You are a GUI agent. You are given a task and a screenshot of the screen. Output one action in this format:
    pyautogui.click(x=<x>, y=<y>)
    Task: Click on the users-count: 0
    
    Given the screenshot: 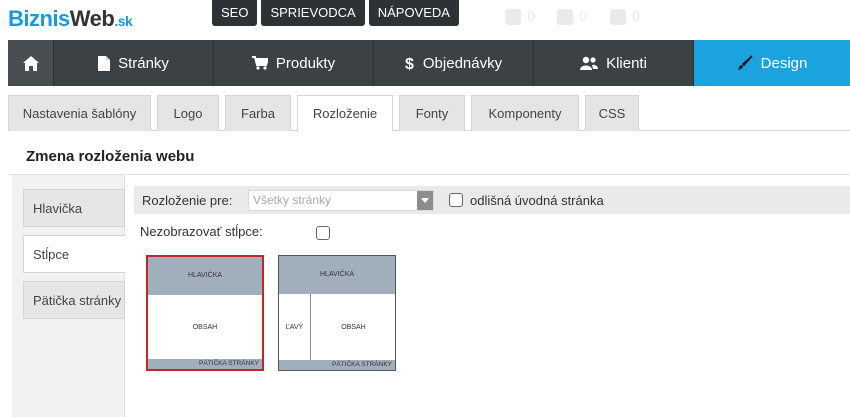 What is the action you would take?
    pyautogui.click(x=531, y=17)
    